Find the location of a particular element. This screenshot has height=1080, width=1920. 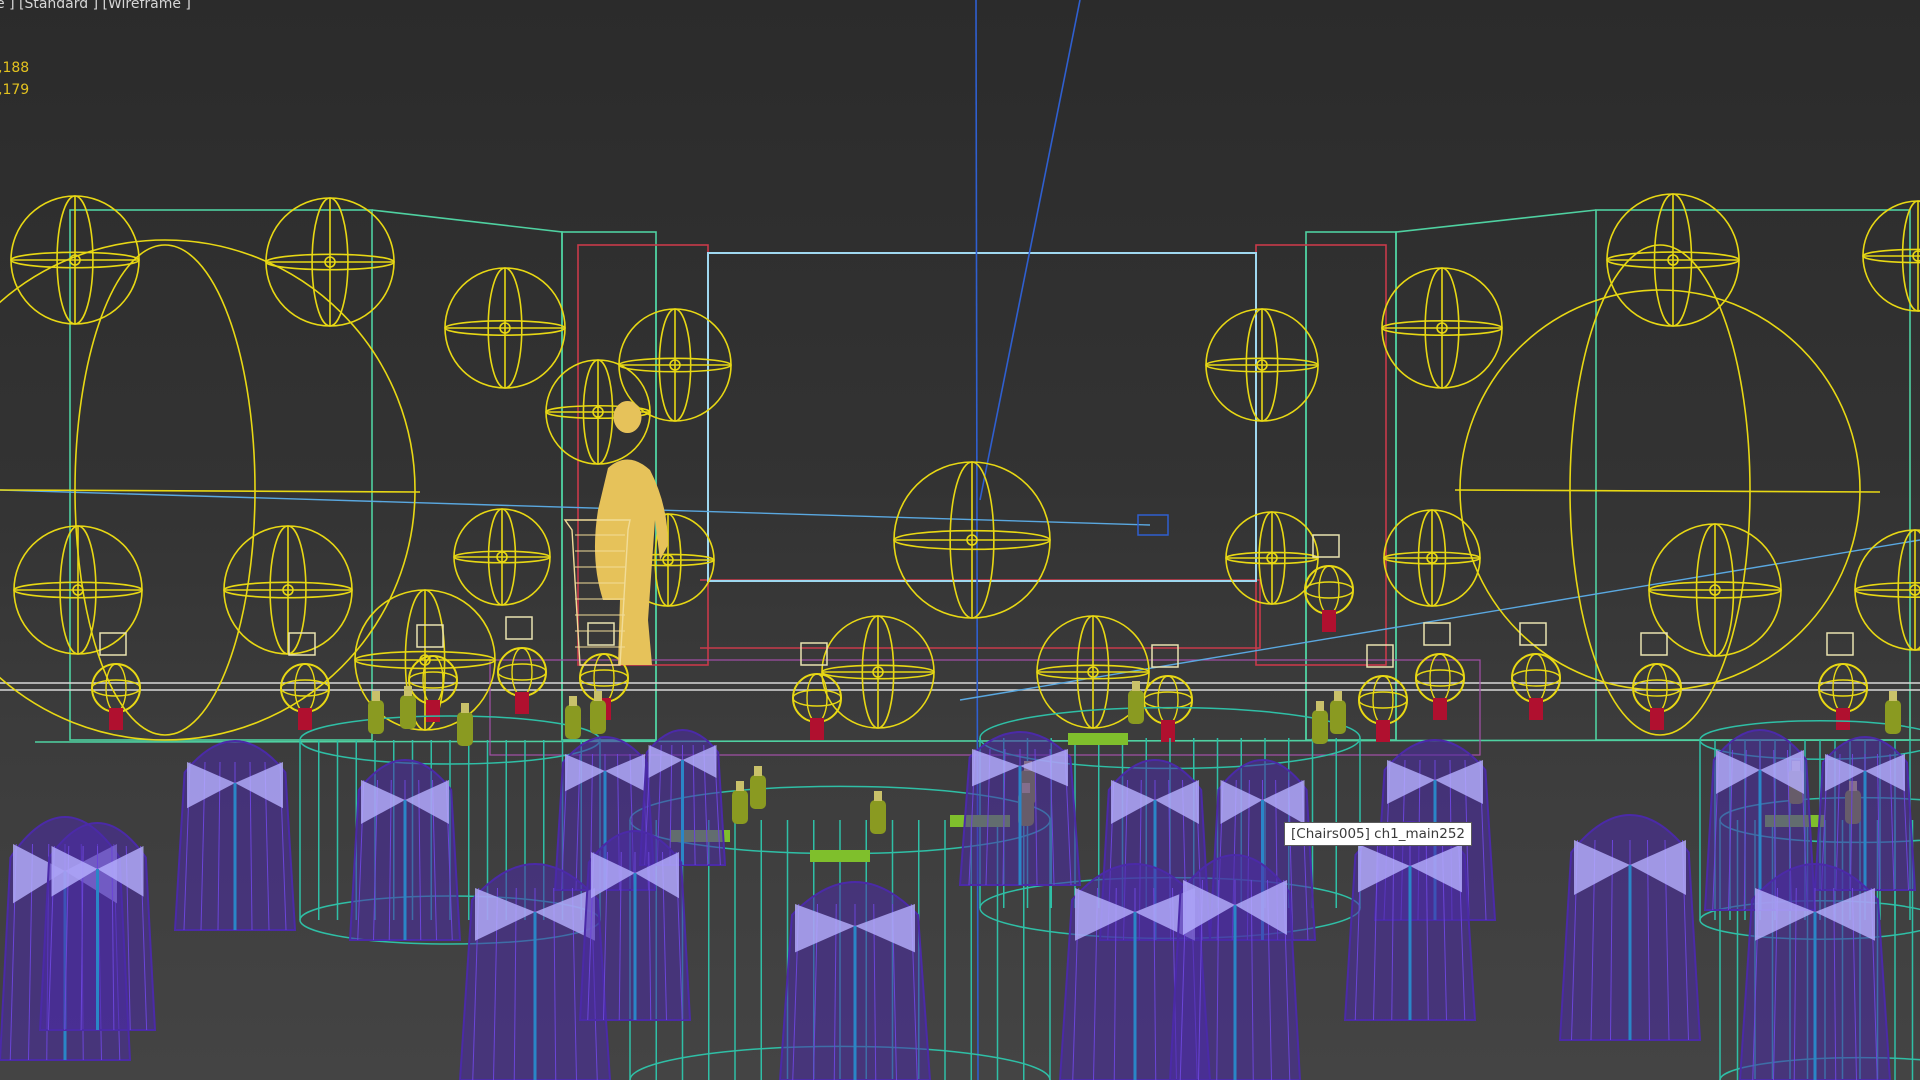

viewport-label-menu: e ] [Standard ] [Wireframe ] is located at coordinates (95, 6).